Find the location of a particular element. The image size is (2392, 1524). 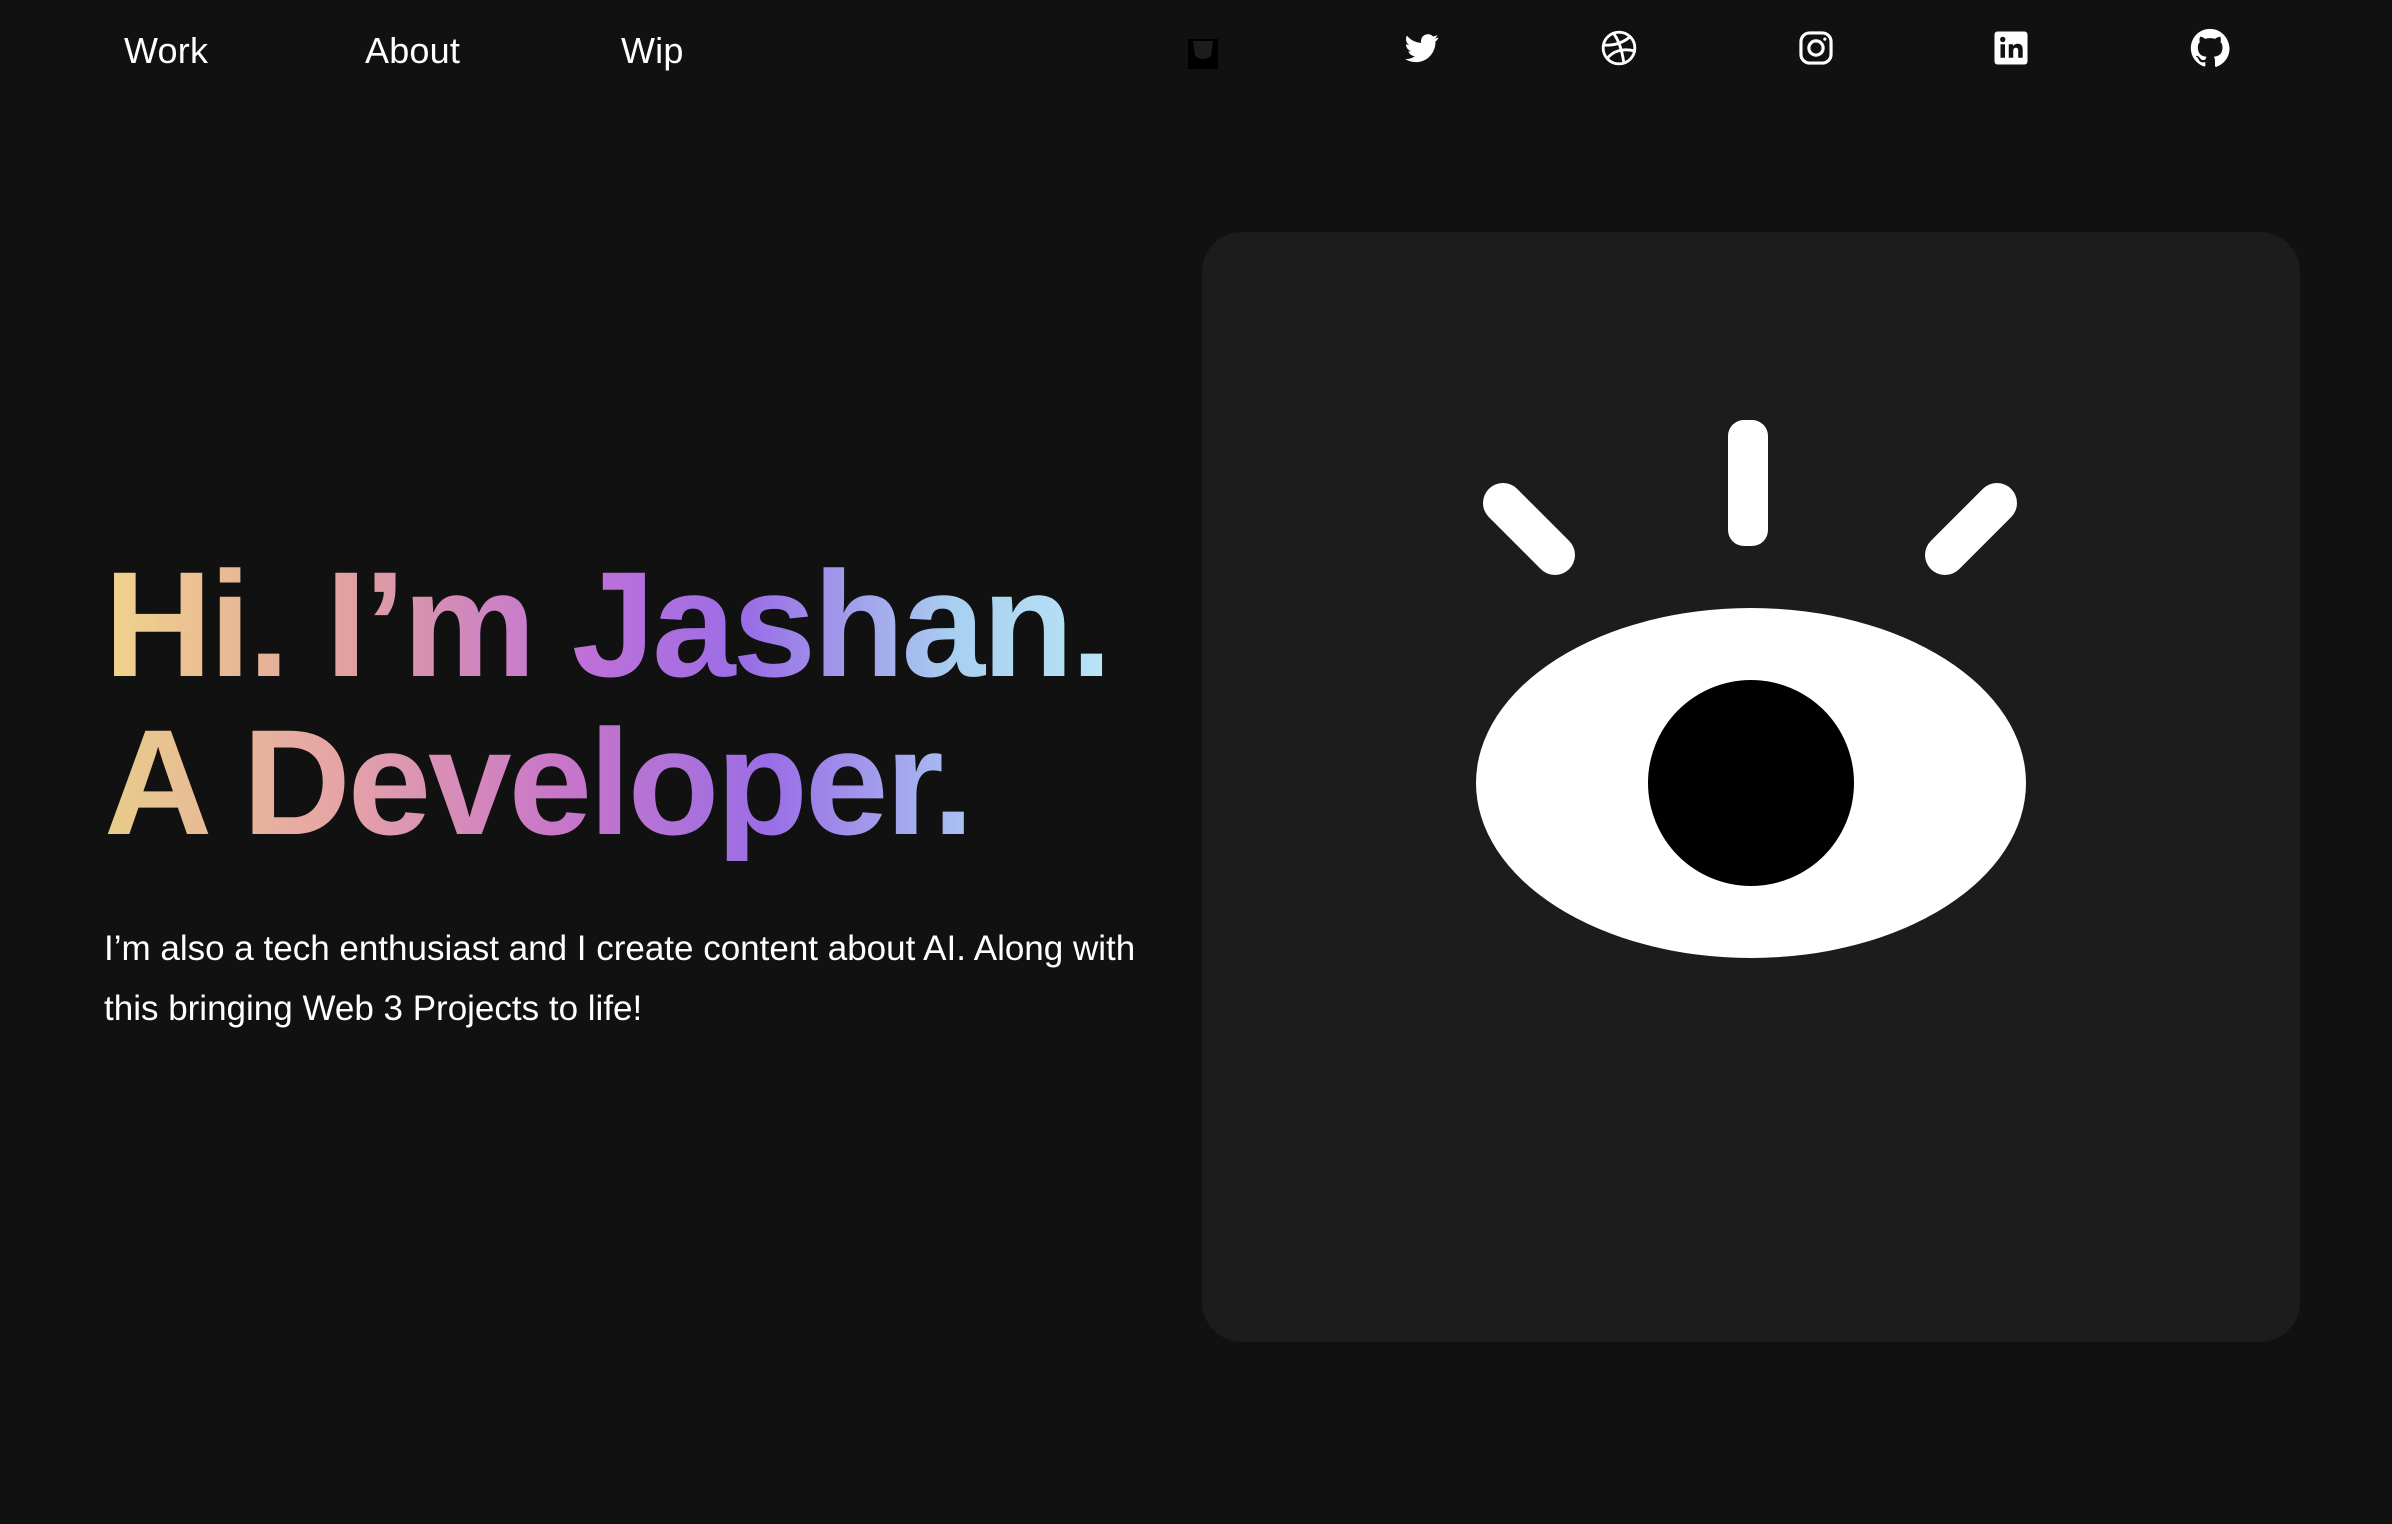

nav-link-work: Work is located at coordinates (166, 51).